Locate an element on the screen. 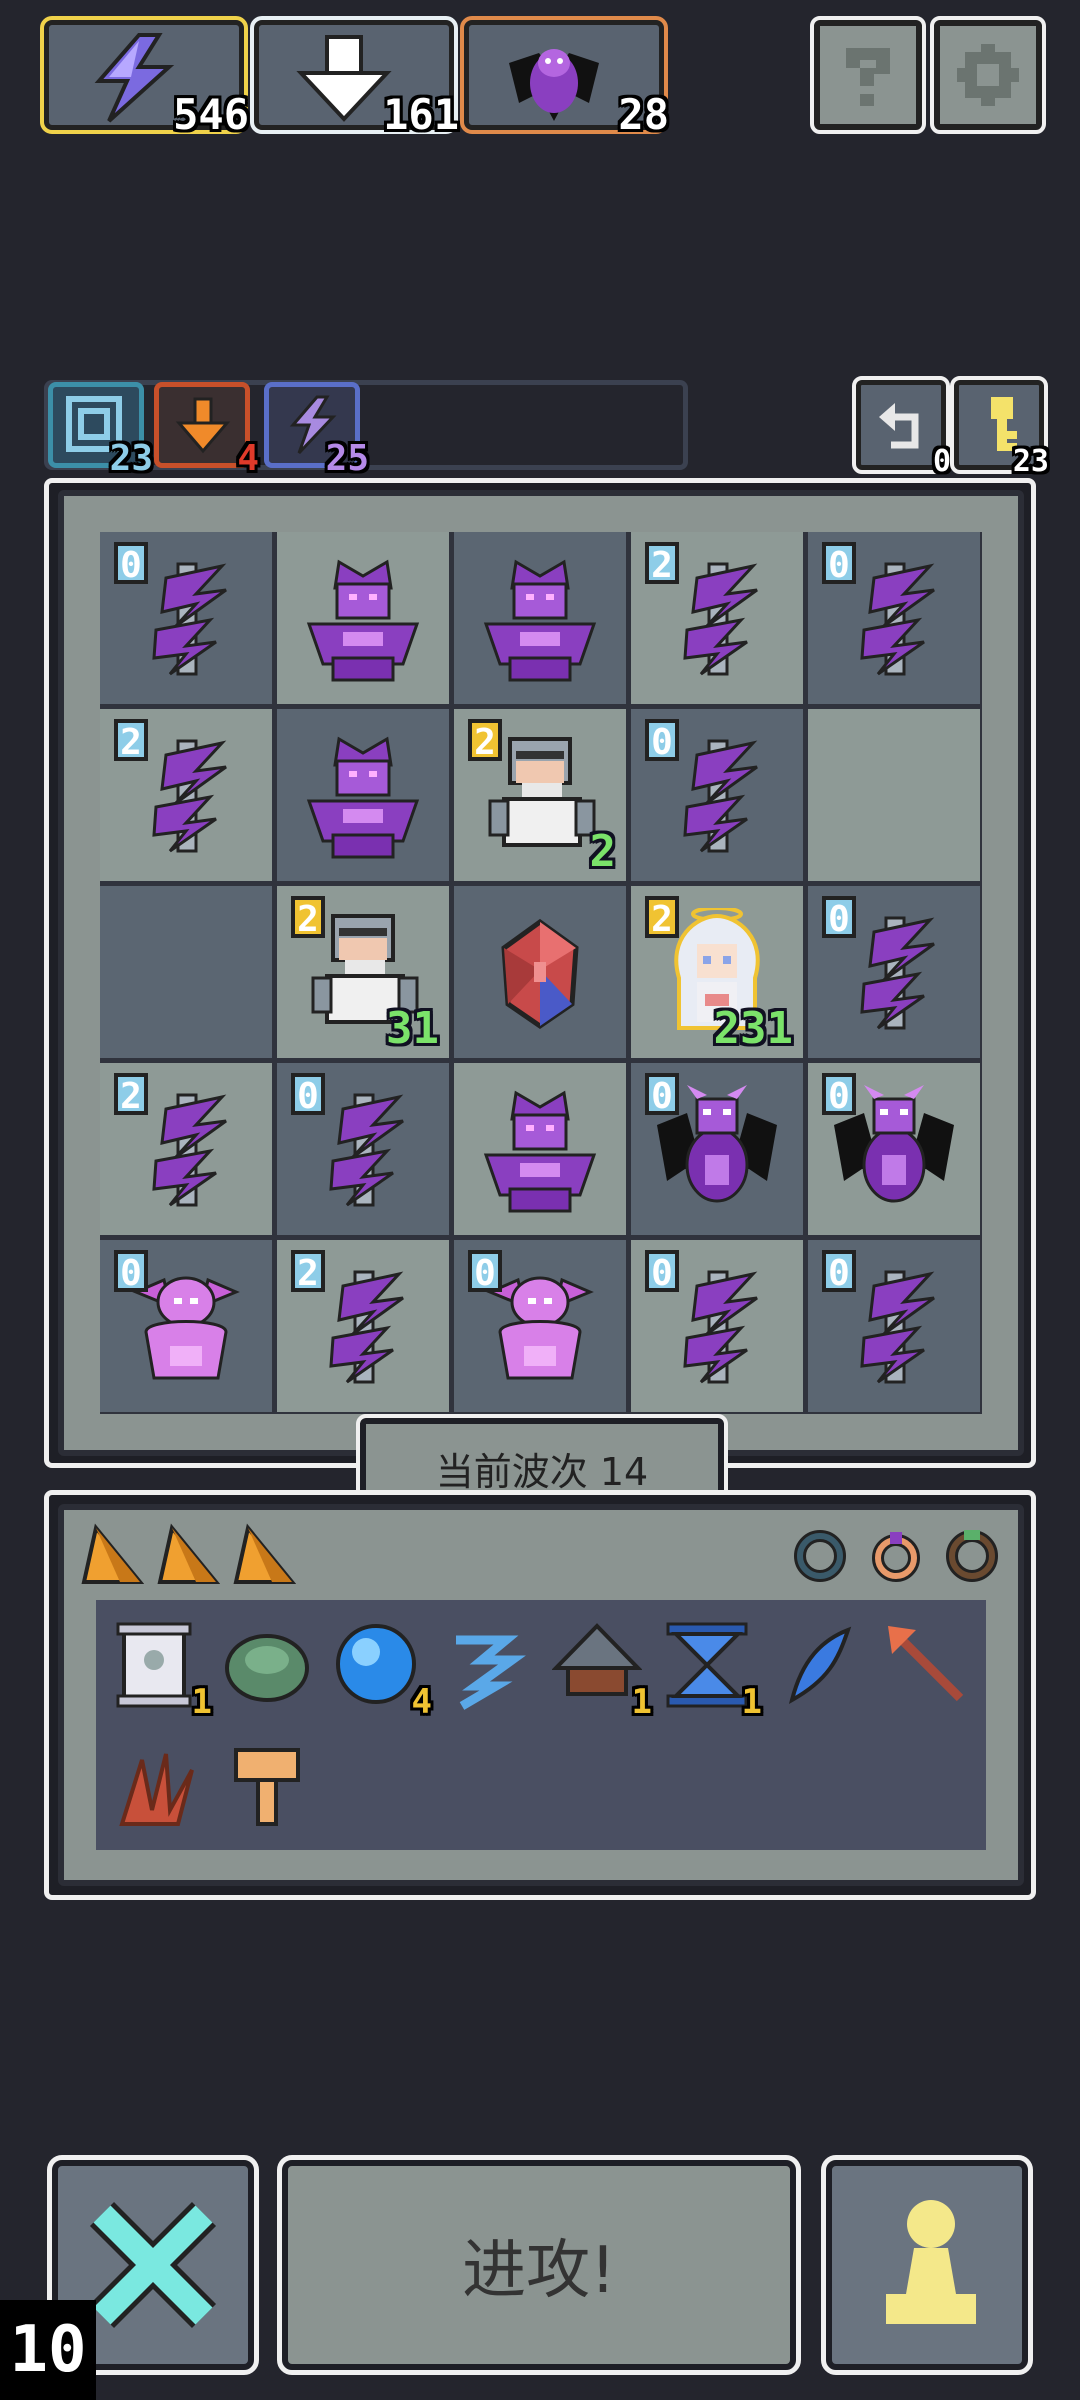  unit-hp-value: 2 is located at coordinates (603, 851).